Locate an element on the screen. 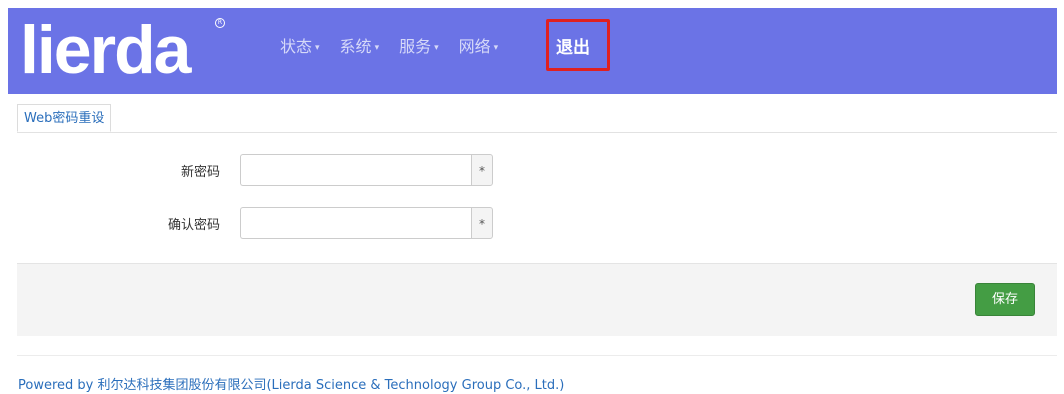 The height and width of the screenshot is (394, 1064). tab-bar: Web密码重设 is located at coordinates (537, 118).